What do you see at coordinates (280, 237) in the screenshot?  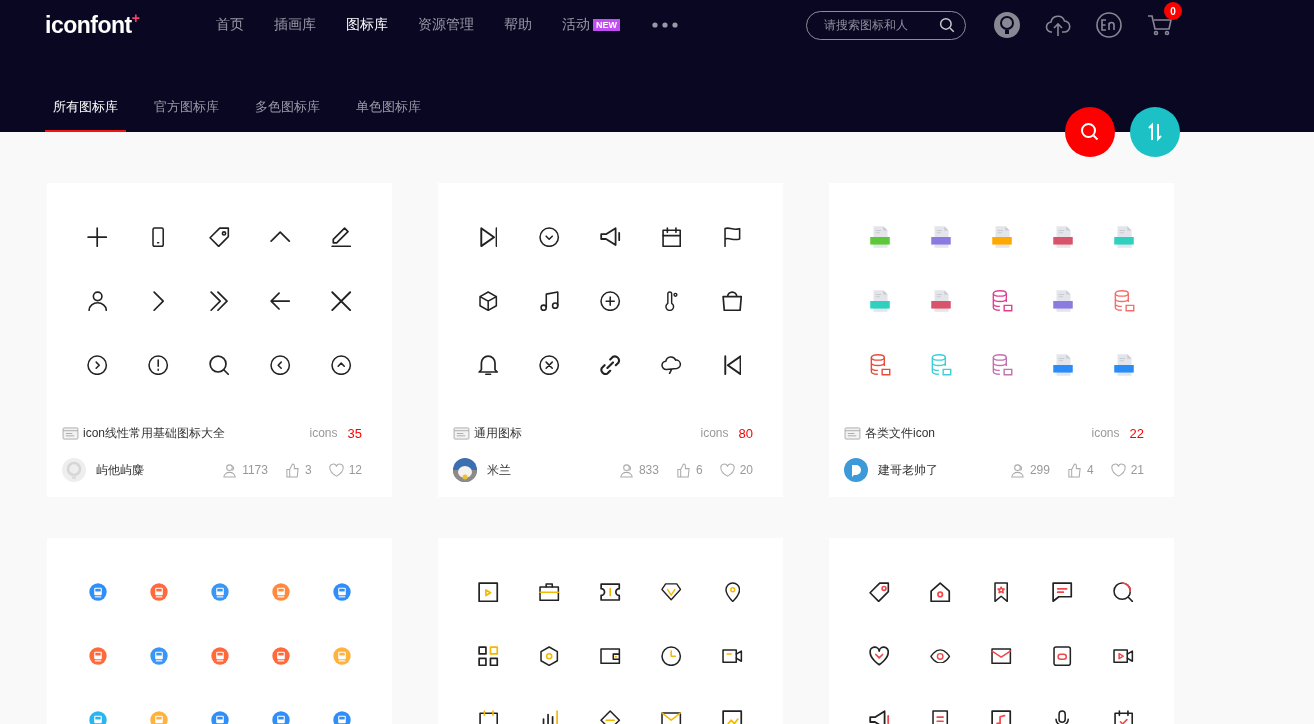 I see `caret-up-icon` at bounding box center [280, 237].